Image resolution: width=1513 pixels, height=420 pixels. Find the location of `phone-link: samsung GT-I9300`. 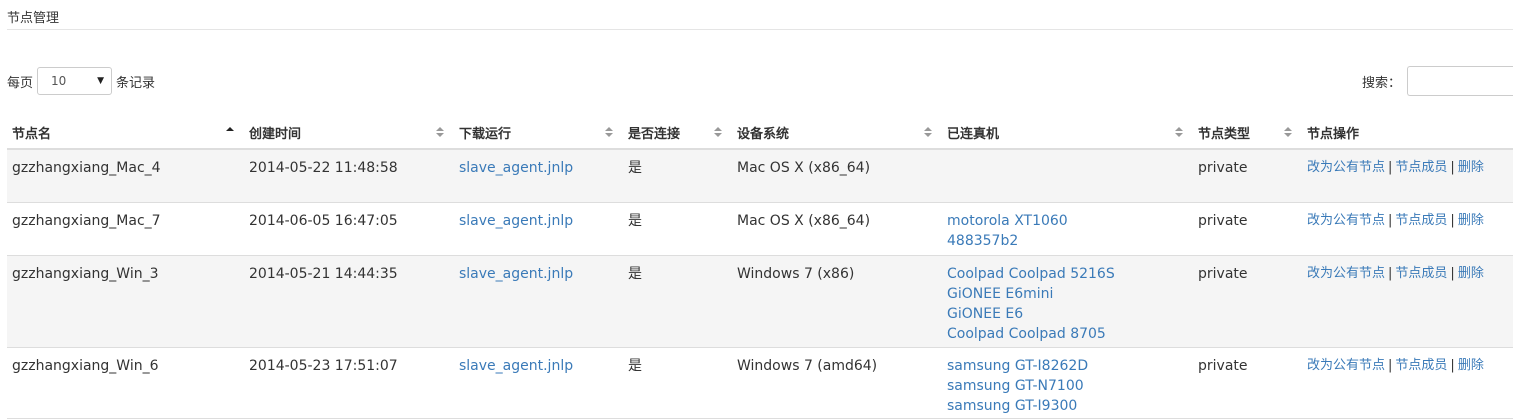

phone-link: samsung GT-I9300 is located at coordinates (1070, 406).